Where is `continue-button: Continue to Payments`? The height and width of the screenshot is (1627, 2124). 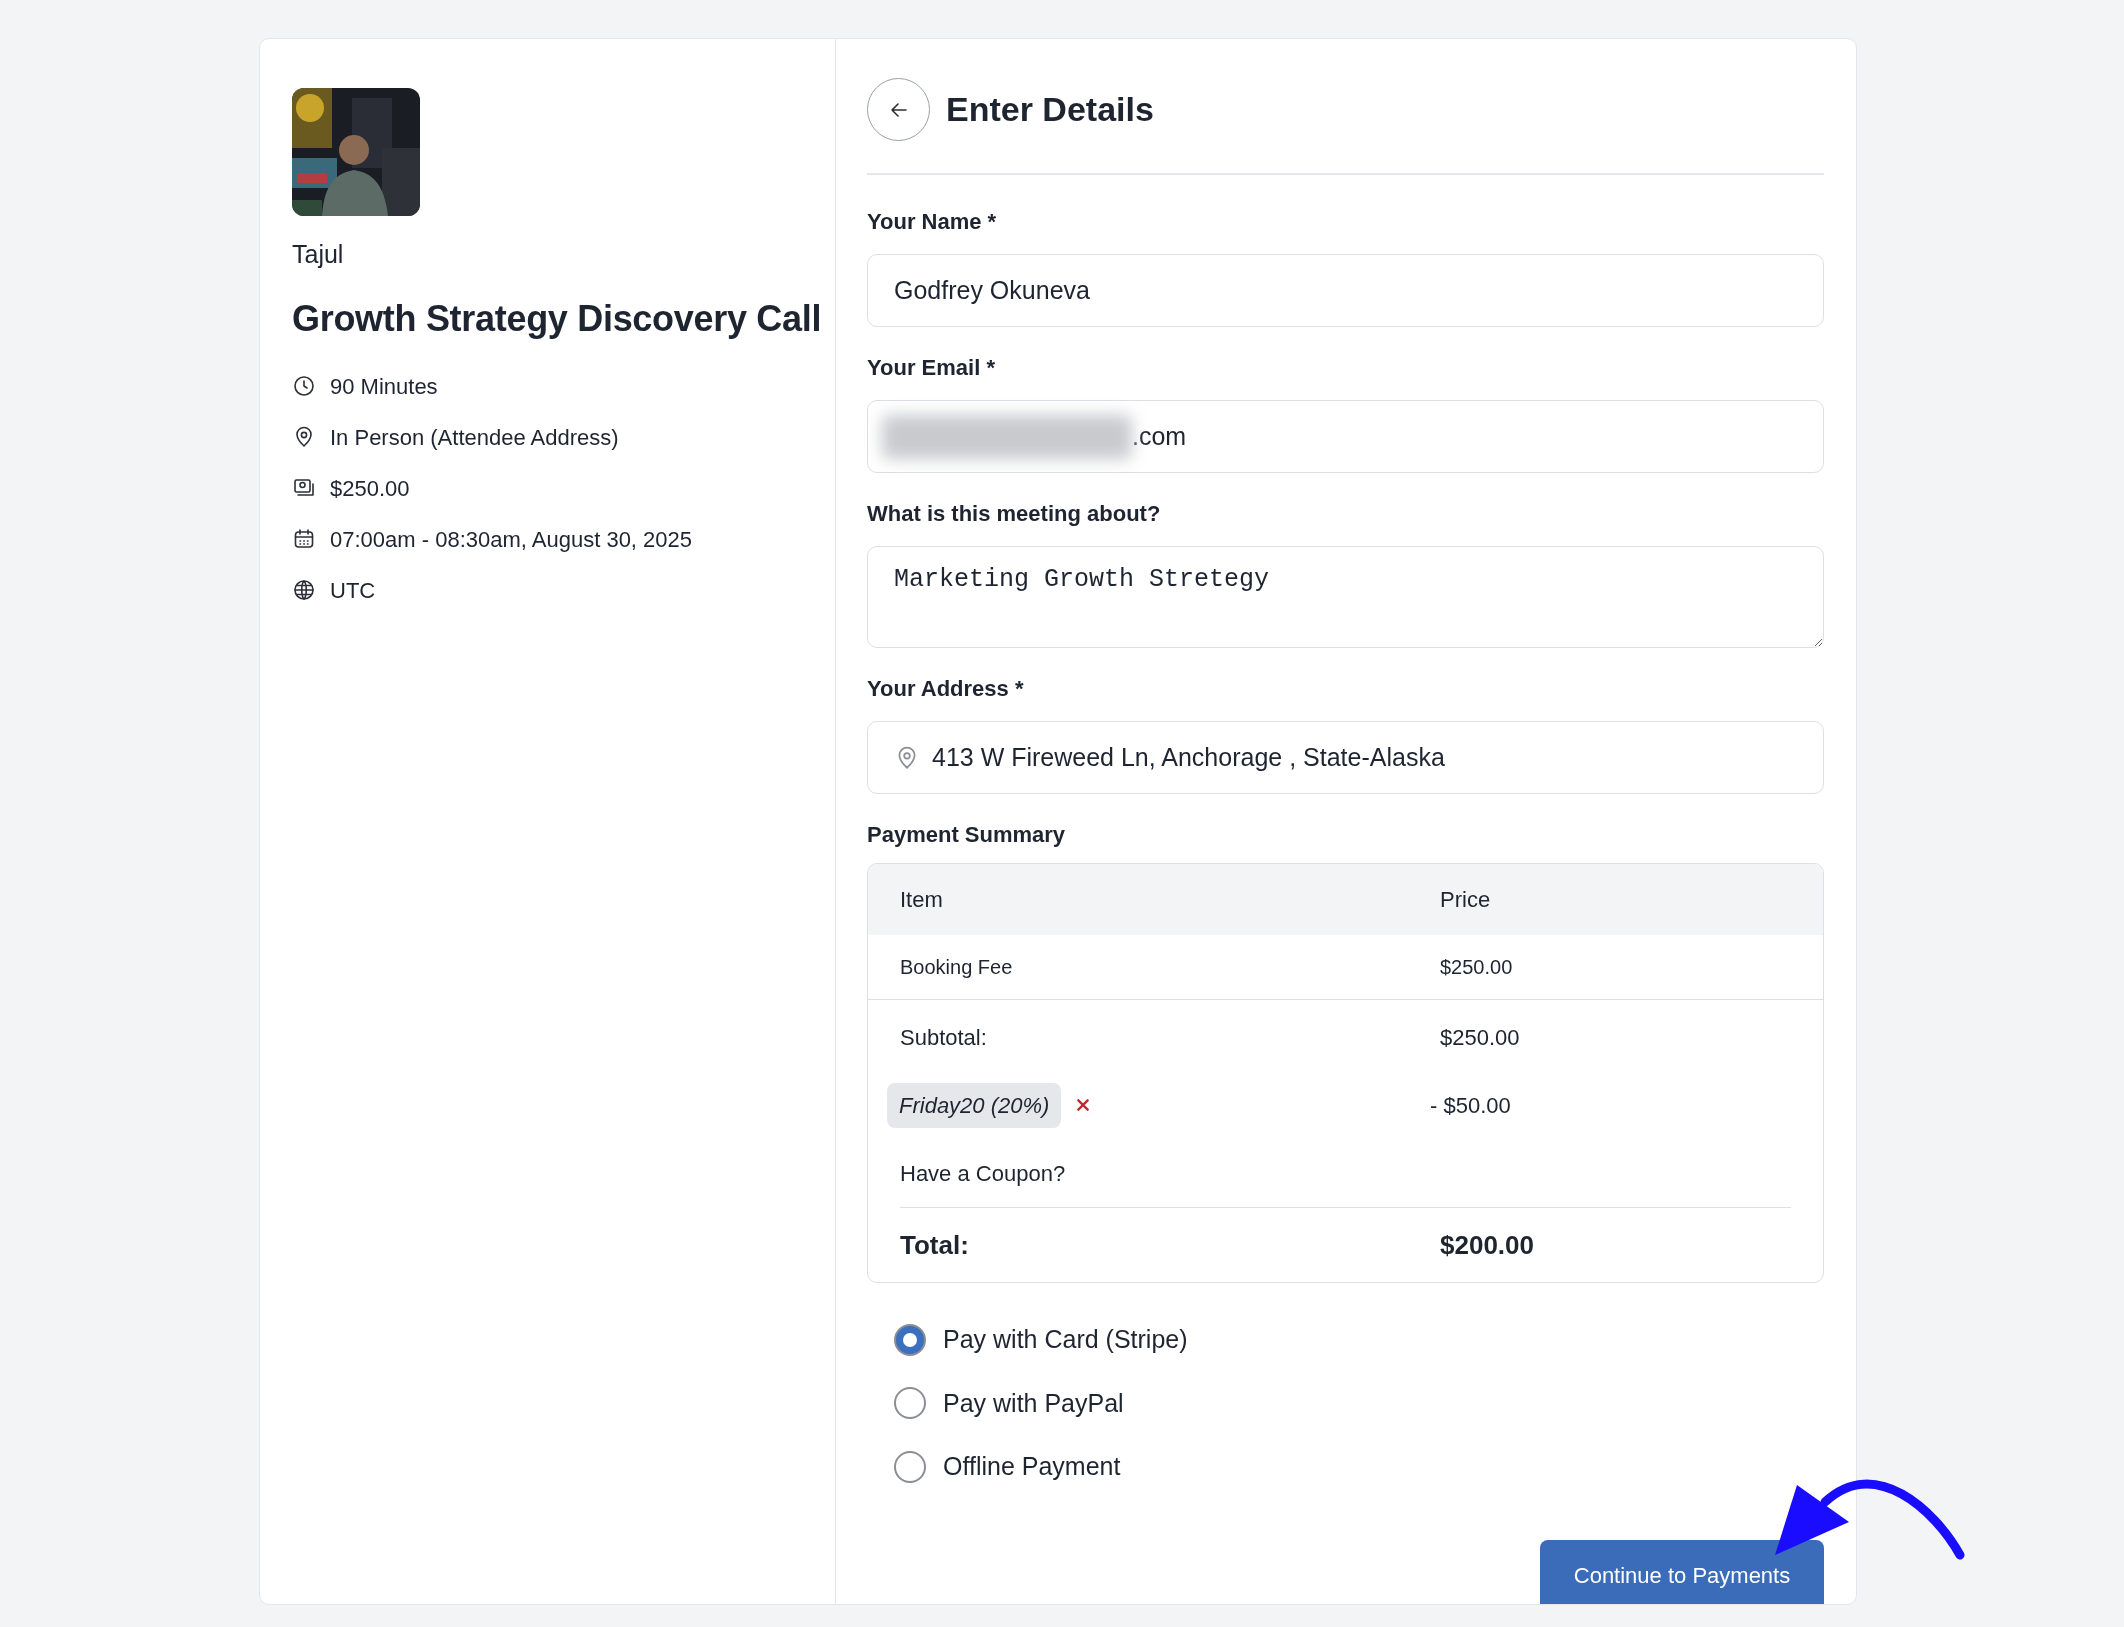 continue-button: Continue to Payments is located at coordinates (1682, 1572).